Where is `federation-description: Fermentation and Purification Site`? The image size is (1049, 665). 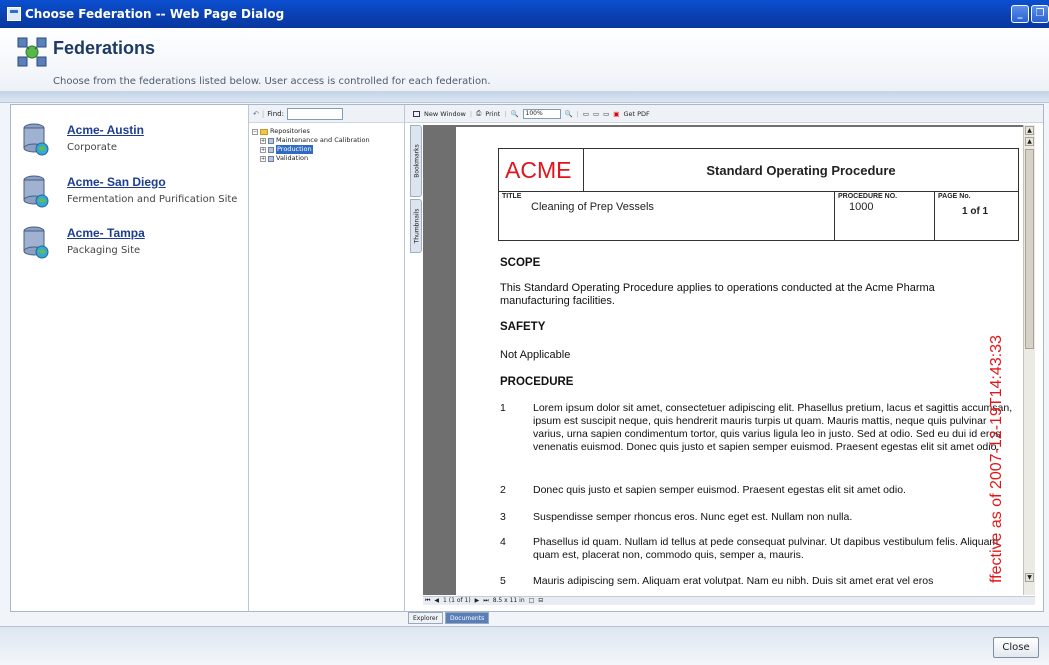
federation-description: Fermentation and Purification Site is located at coordinates (152, 199).